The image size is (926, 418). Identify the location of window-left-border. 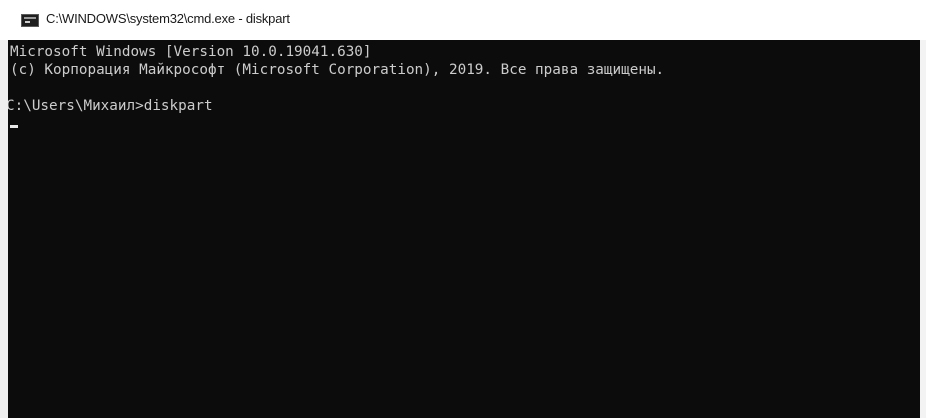
(4, 229).